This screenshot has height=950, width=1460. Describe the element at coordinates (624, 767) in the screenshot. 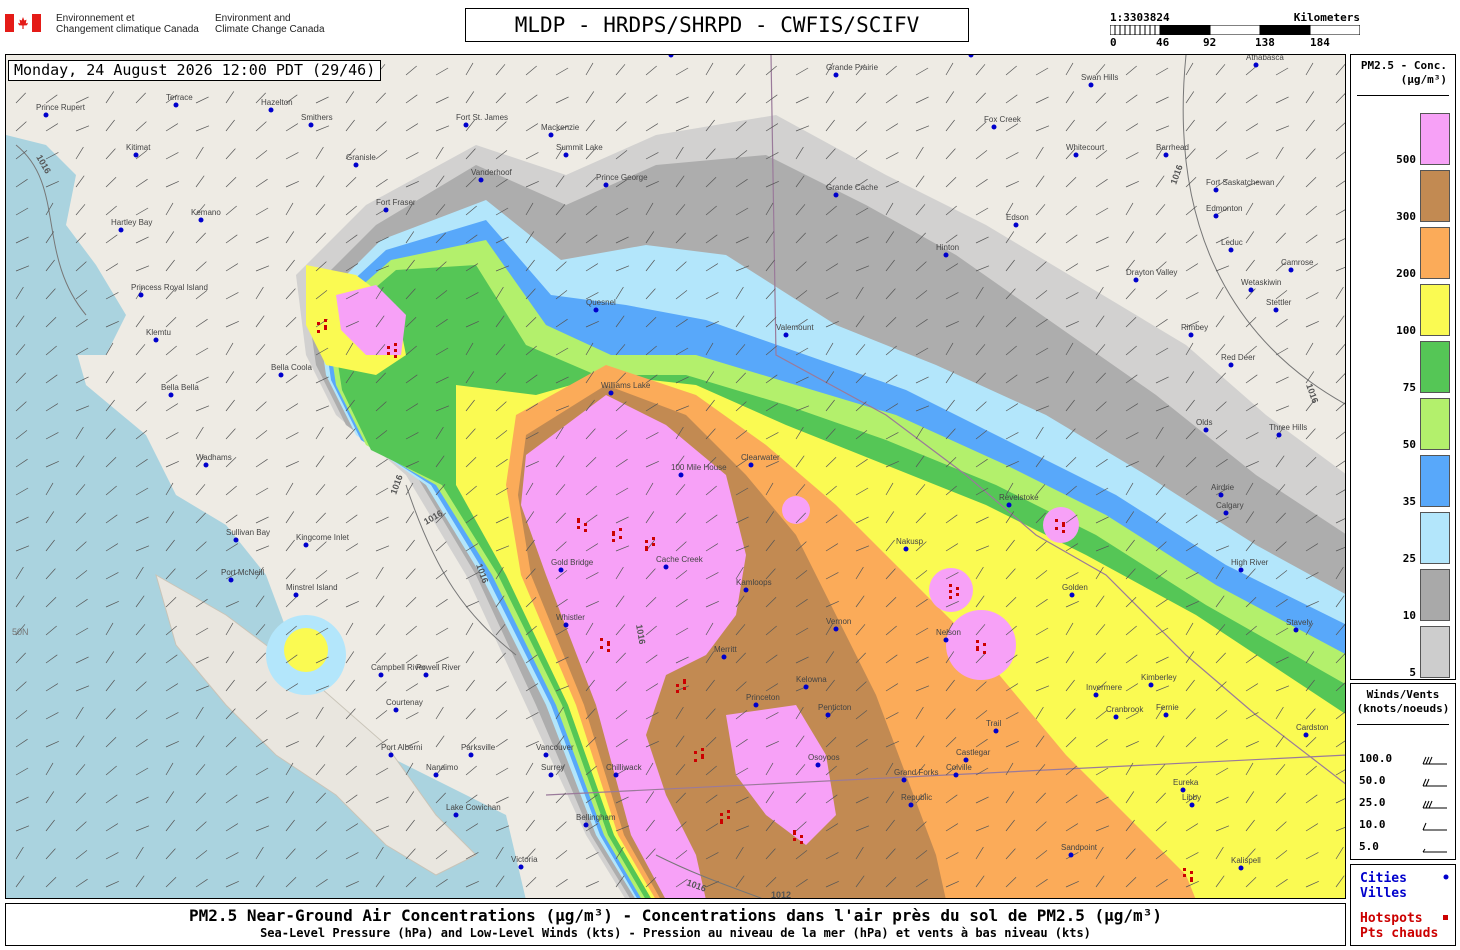

I see `city-label: Chilliwack` at that location.